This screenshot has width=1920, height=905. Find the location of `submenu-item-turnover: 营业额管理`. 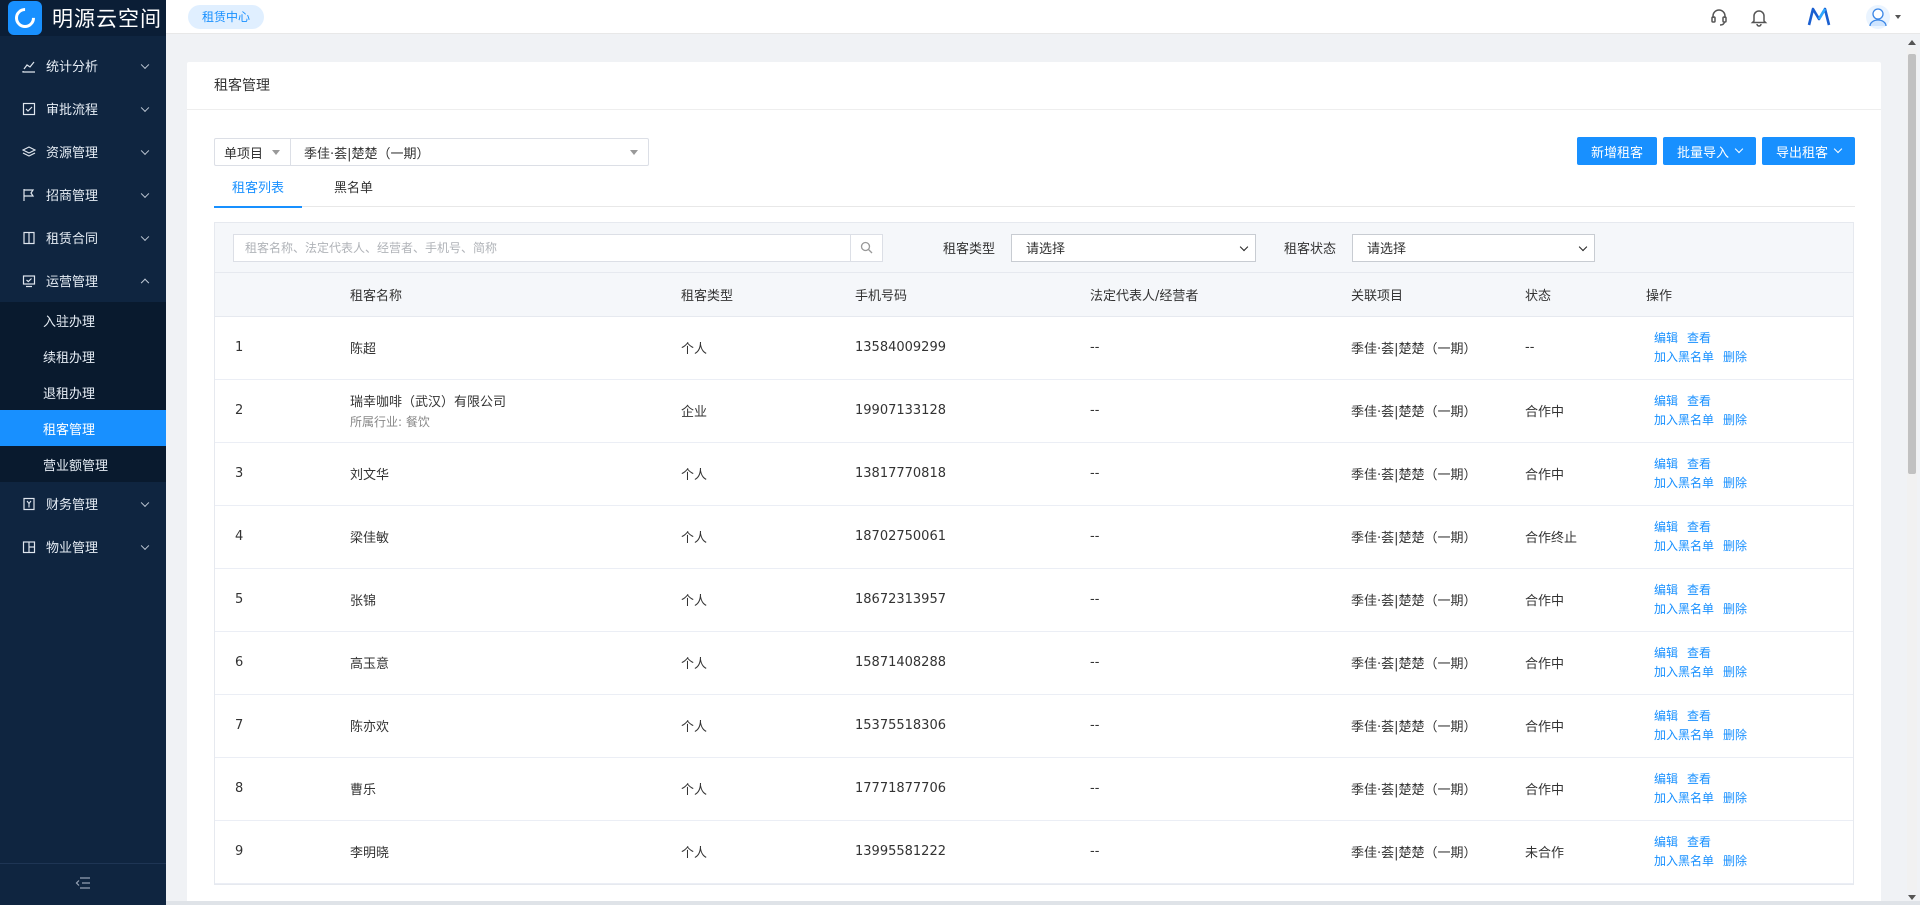

submenu-item-turnover: 营业额管理 is located at coordinates (83, 464).